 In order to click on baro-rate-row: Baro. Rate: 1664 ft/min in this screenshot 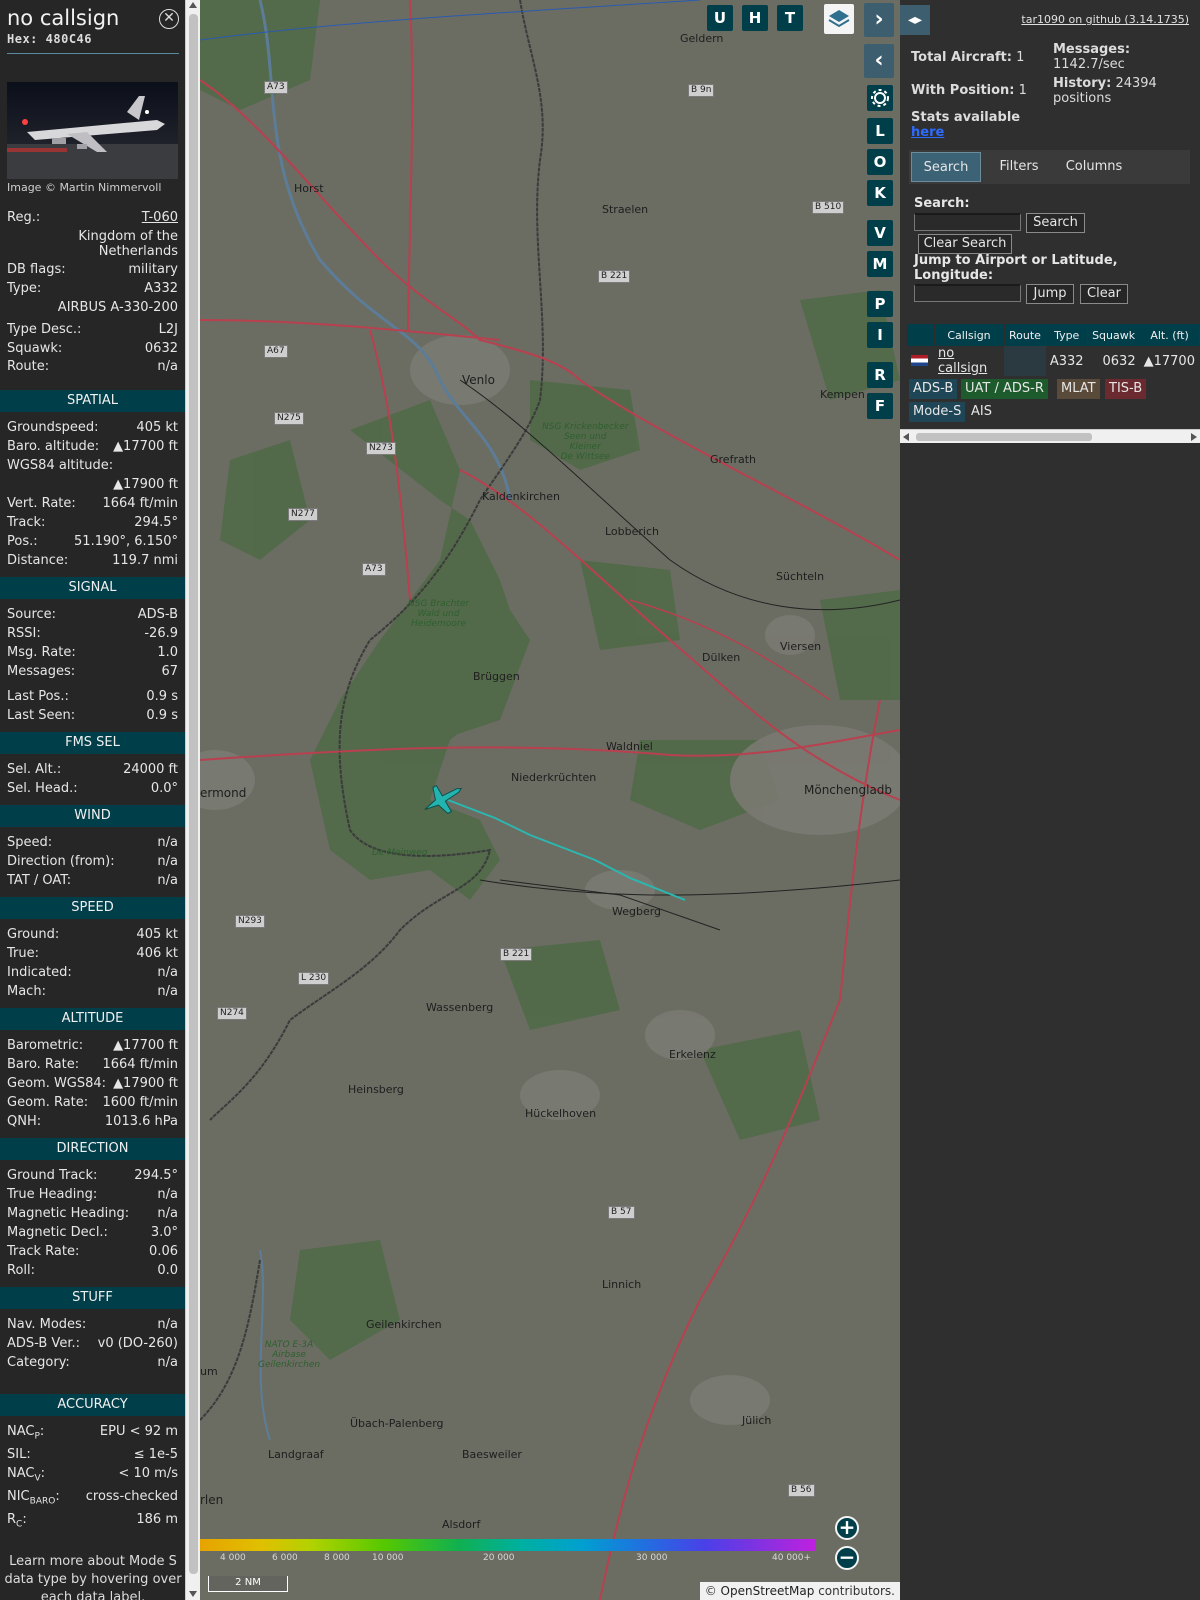, I will do `click(92, 1064)`.